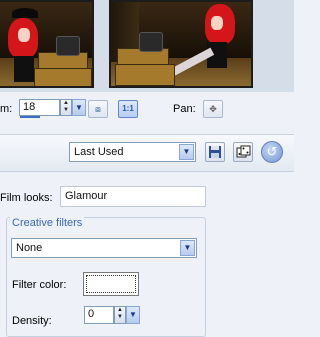  I want to click on pan-move-icon: ✥, so click(213, 109).